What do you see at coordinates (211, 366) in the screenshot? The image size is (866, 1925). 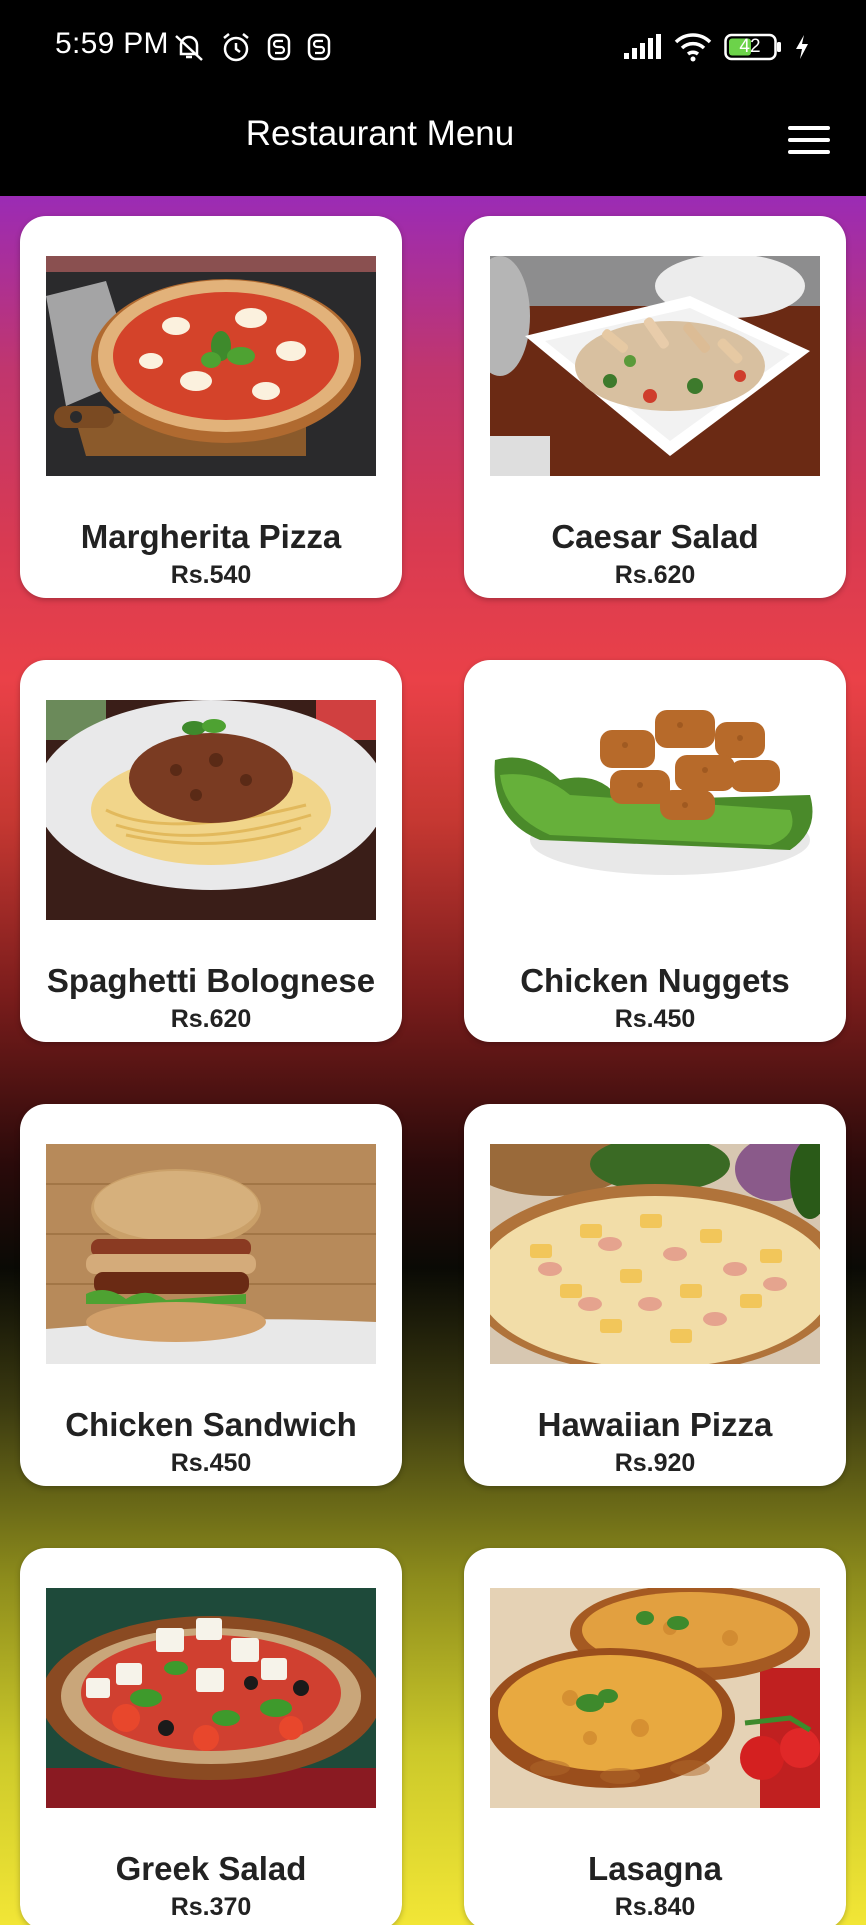 I see `food-image-margherita-pizza` at bounding box center [211, 366].